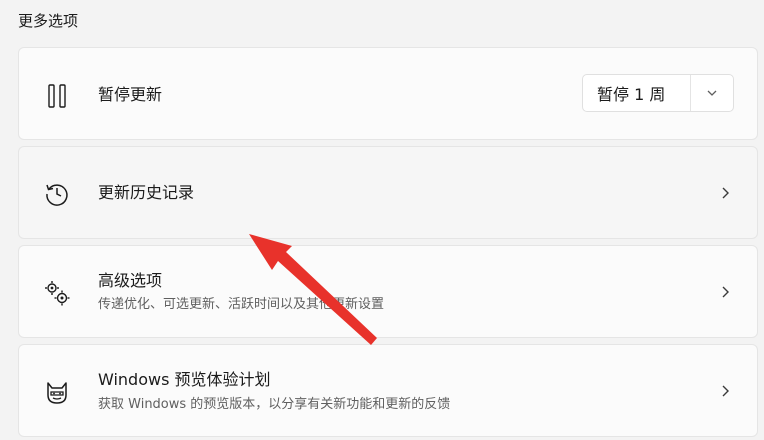 The height and width of the screenshot is (440, 764). What do you see at coordinates (274, 404) in the screenshot?
I see `insider-program-description: 获取 Windows 的预览版本，以分享有关新功能和更新的反馈` at bounding box center [274, 404].